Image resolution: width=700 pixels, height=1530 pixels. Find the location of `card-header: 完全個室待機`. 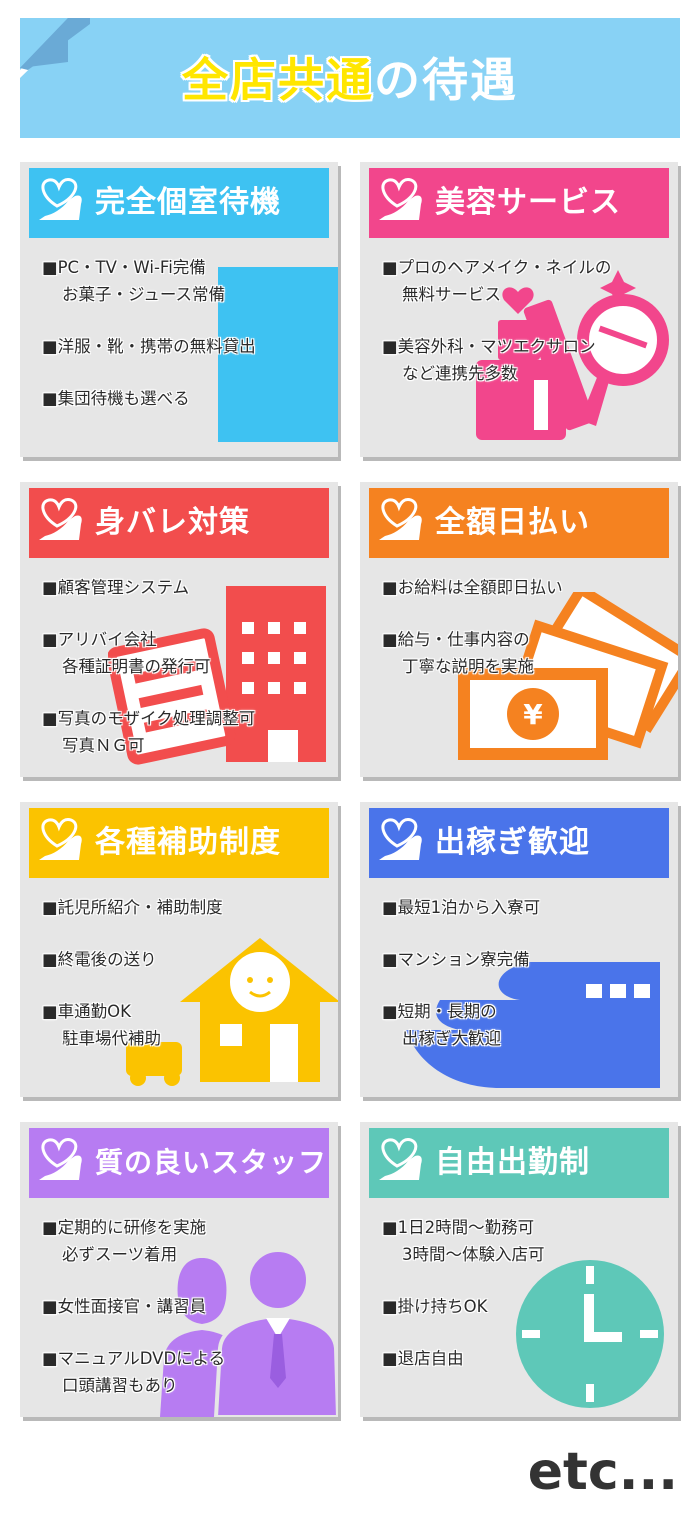

card-header: 完全個室待機 is located at coordinates (179, 203).